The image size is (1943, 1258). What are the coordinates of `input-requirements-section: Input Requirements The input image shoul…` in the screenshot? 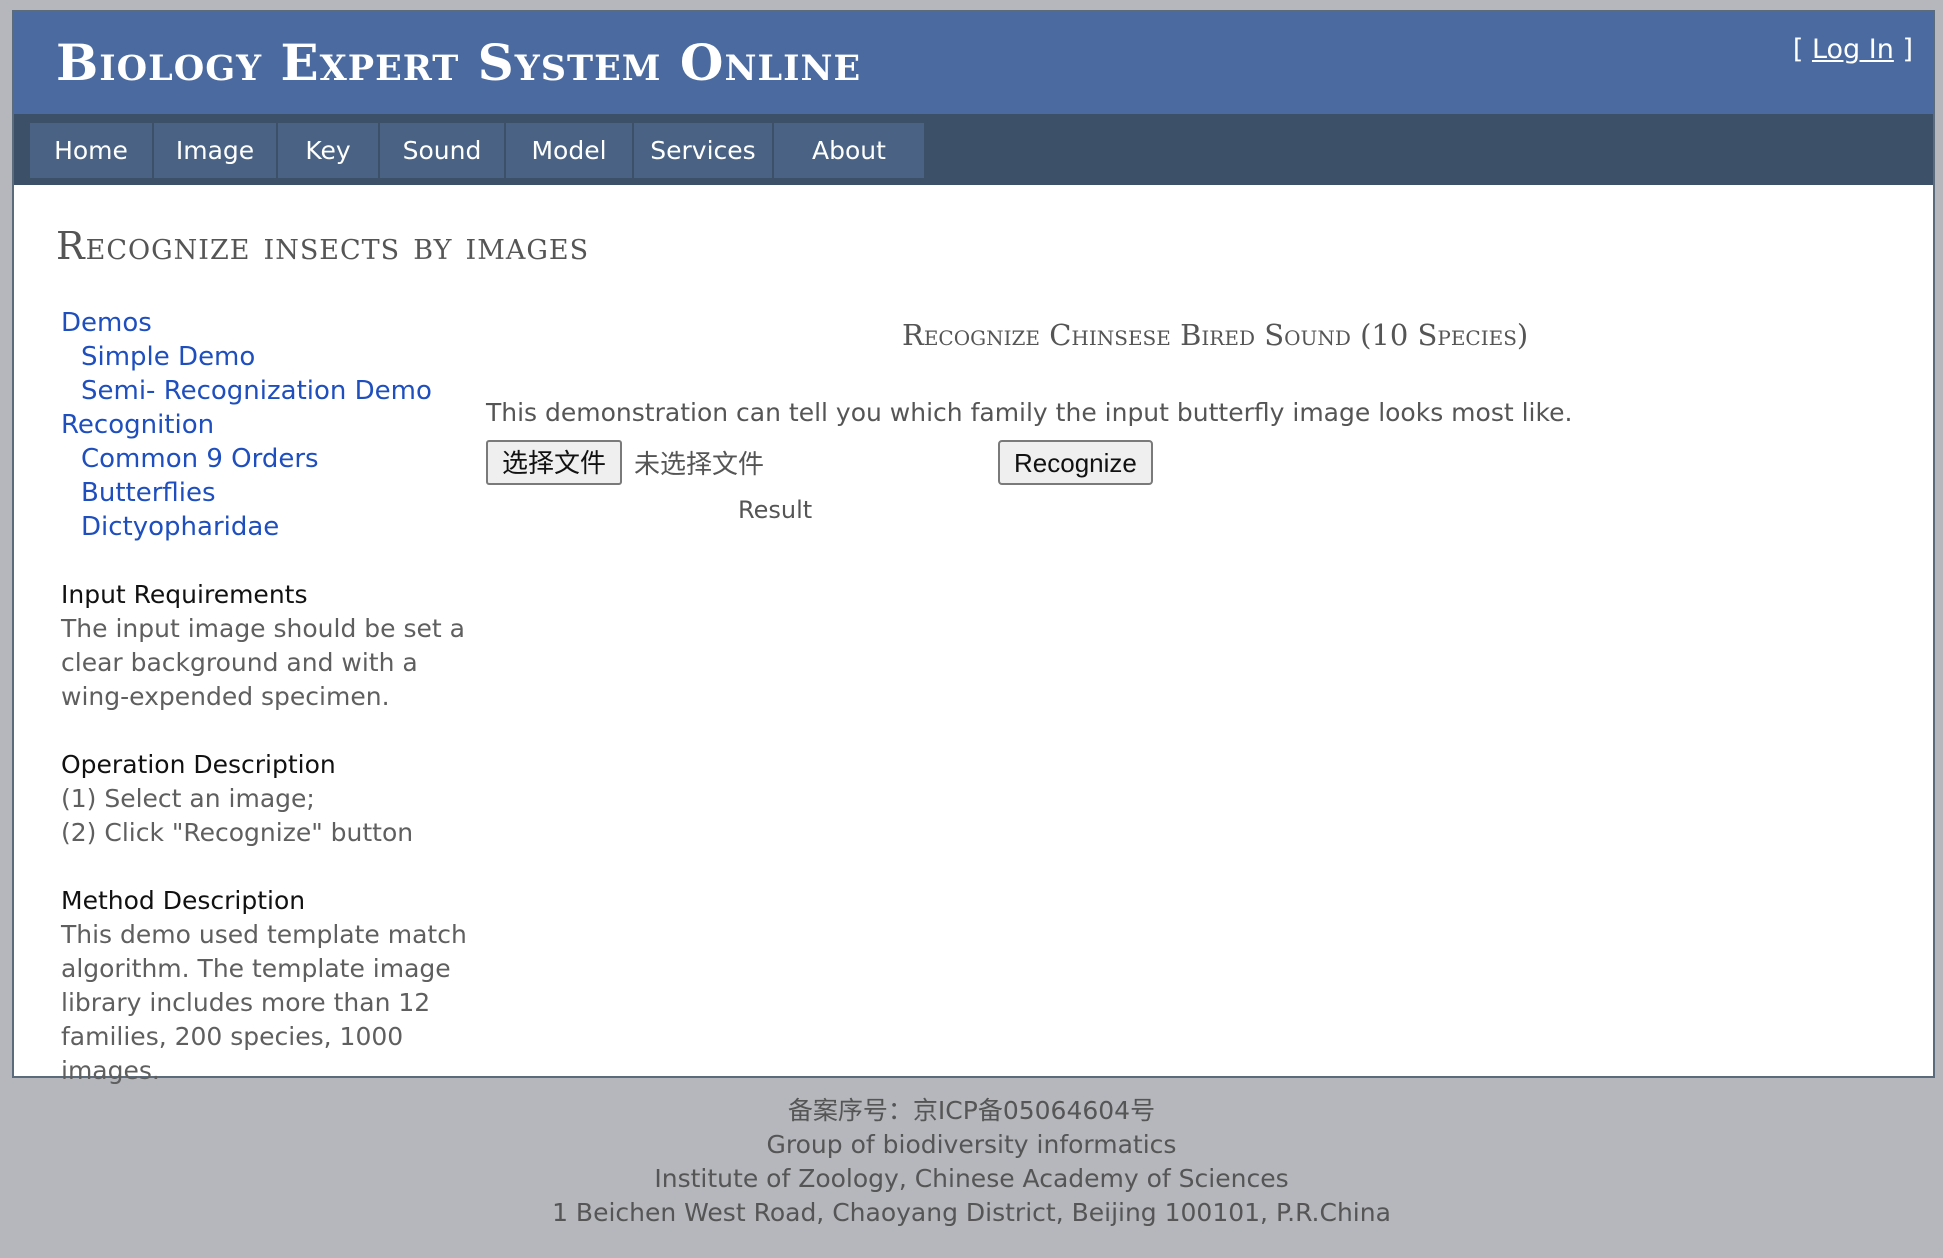 It's located at (266, 646).